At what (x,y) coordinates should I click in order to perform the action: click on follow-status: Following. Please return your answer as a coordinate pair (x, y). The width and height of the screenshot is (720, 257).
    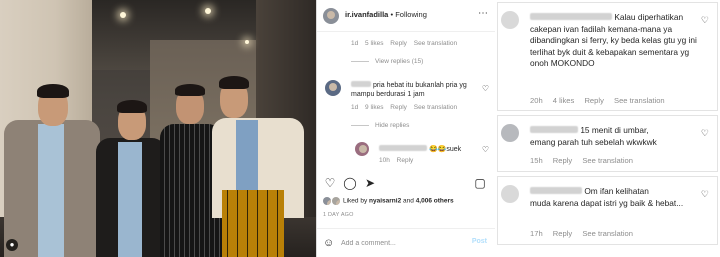
    Looking at the image, I should click on (411, 14).